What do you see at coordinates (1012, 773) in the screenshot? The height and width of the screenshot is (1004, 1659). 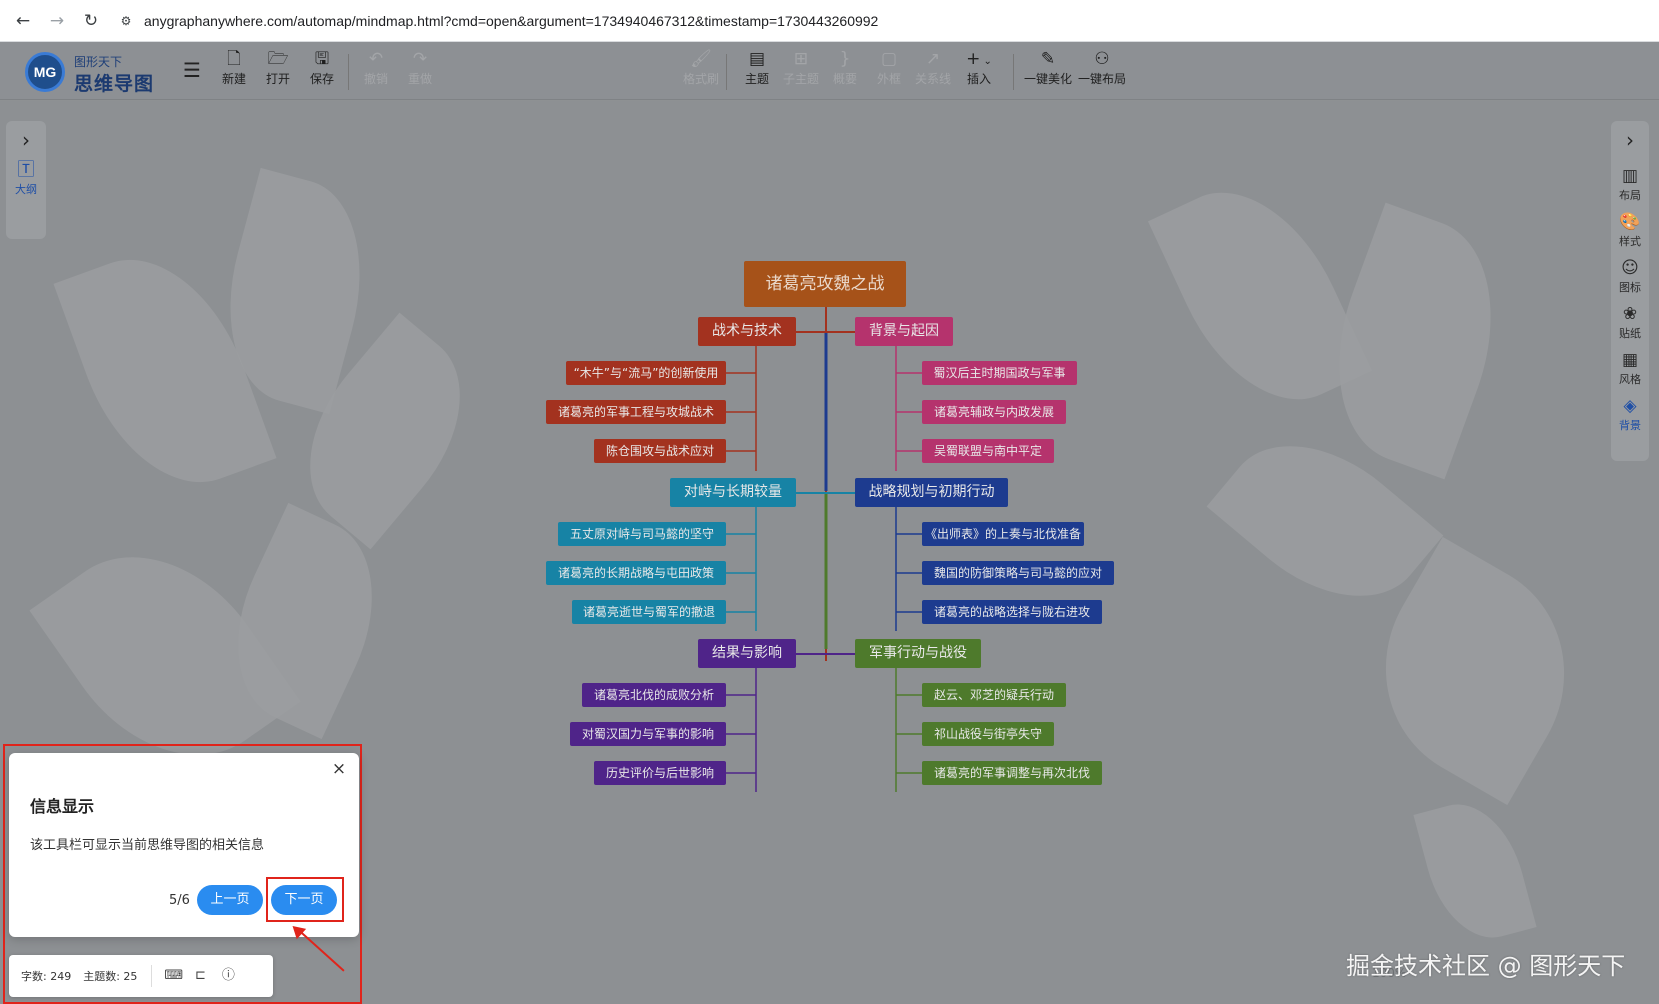 I see `subtopic: 诸葛亮的军事调整与再次北伐` at bounding box center [1012, 773].